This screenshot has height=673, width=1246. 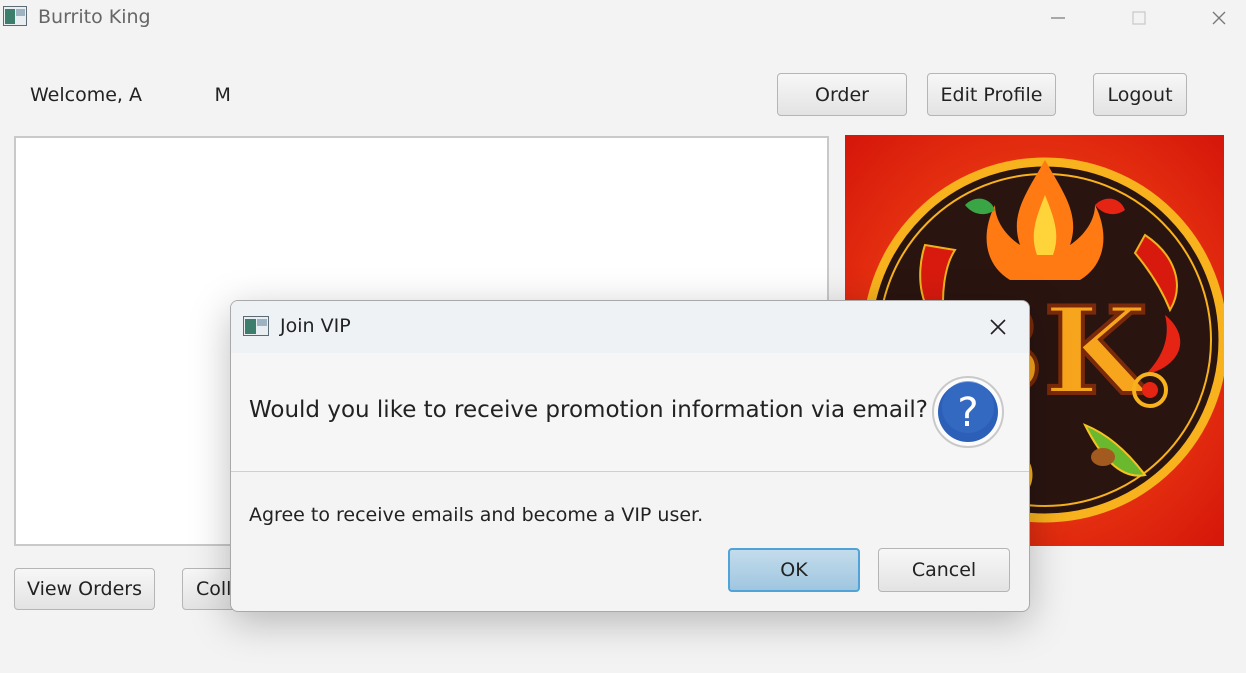 What do you see at coordinates (84, 589) in the screenshot?
I see `view-orders-button: View Orders` at bounding box center [84, 589].